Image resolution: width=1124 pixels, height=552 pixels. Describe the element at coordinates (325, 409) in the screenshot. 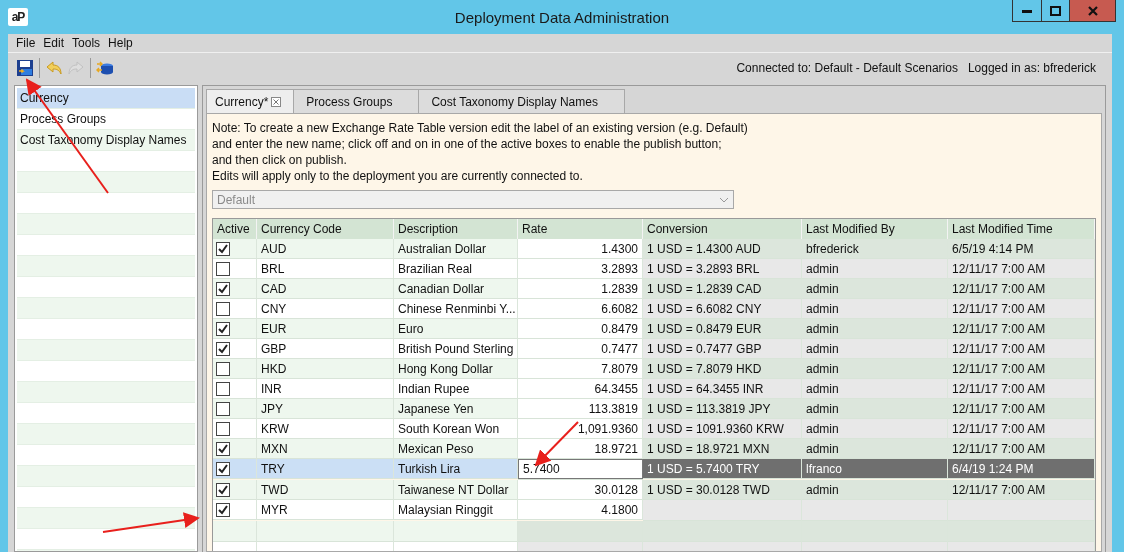

I see `table-cell: JPY` at that location.